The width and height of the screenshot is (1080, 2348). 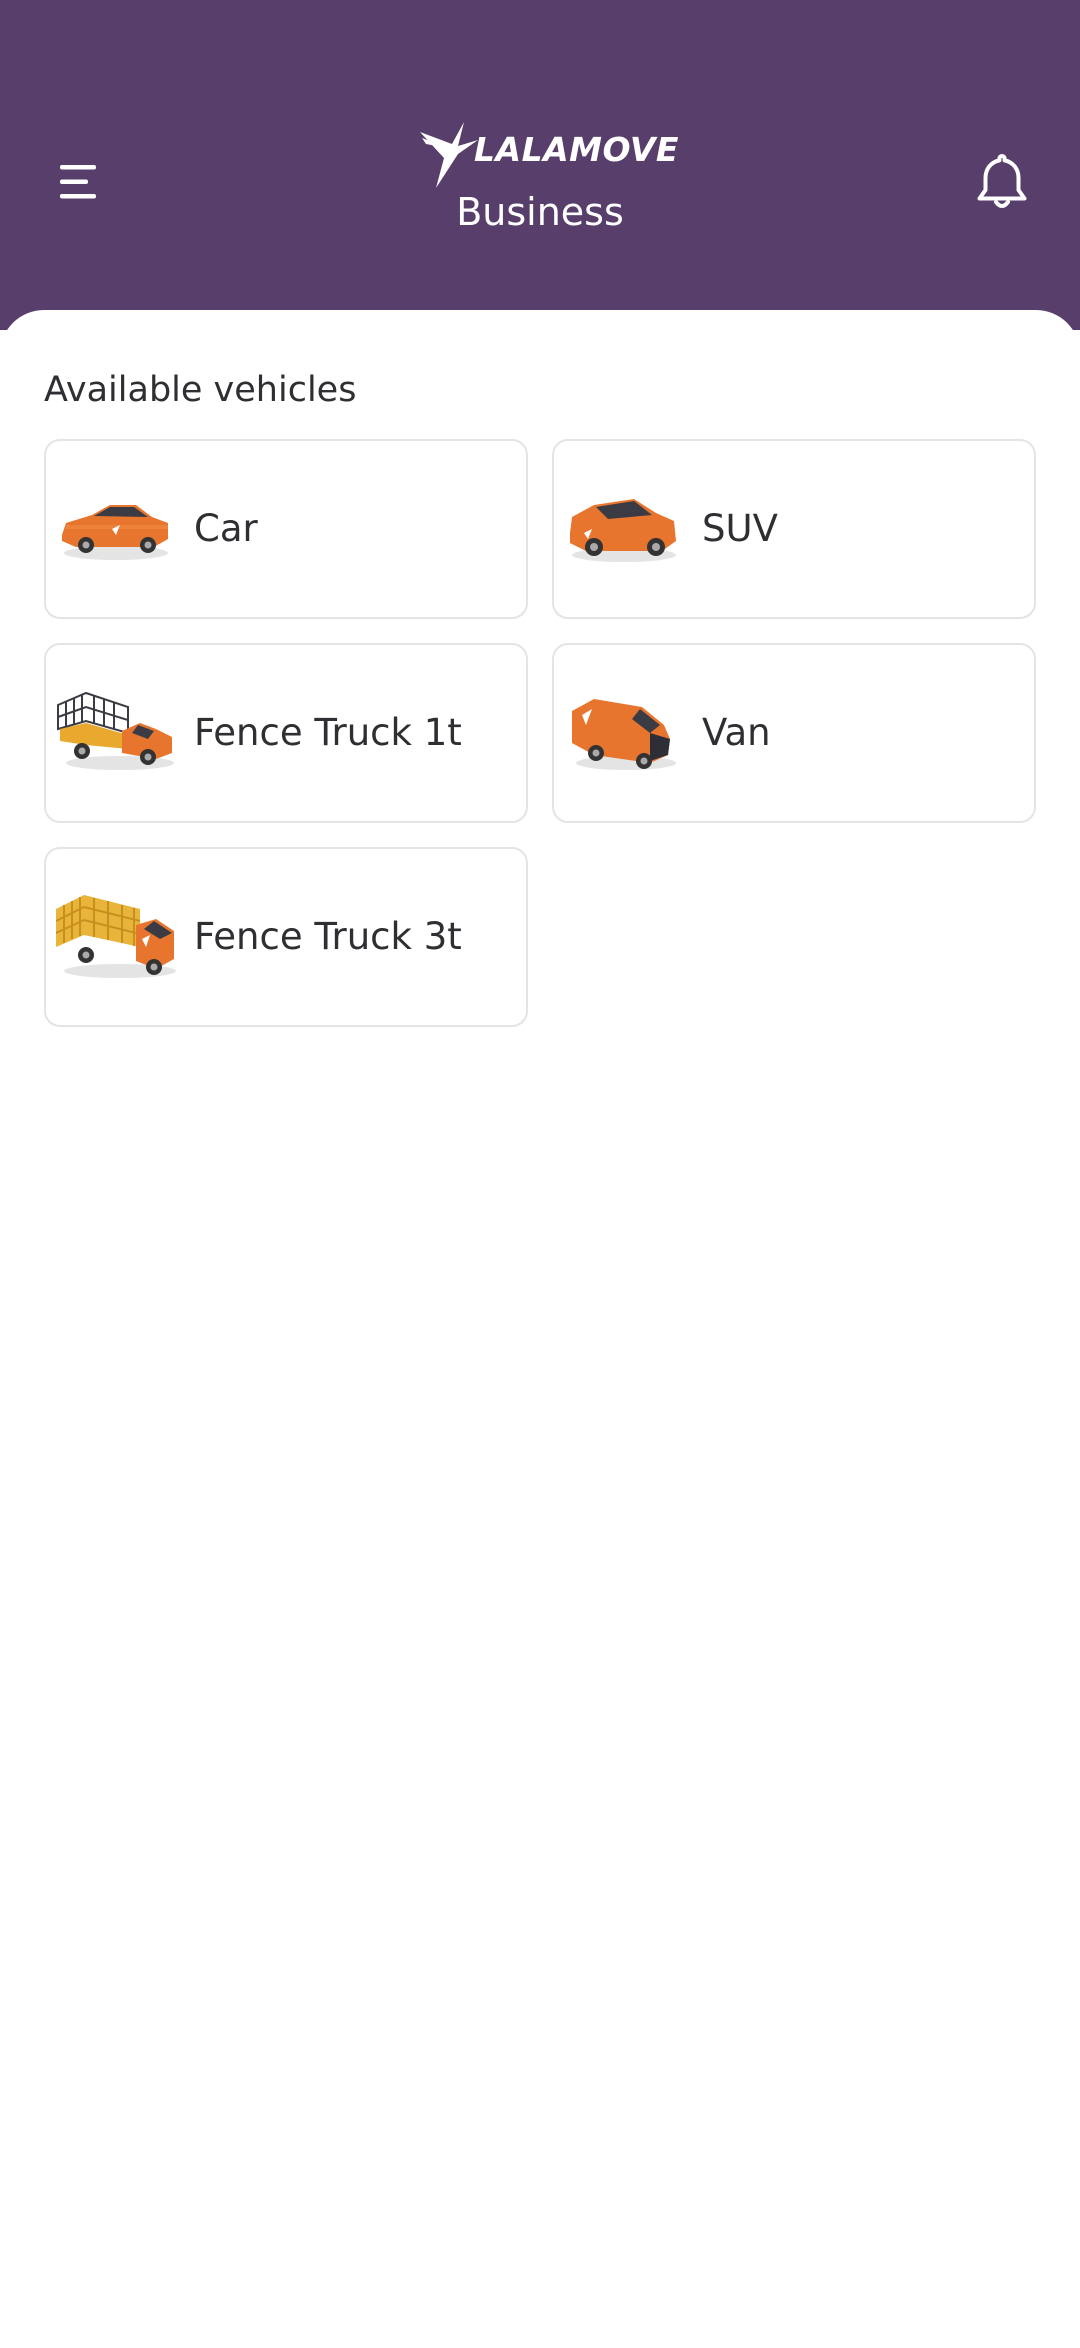 I want to click on section-title: Available vehicles, so click(x=200, y=390).